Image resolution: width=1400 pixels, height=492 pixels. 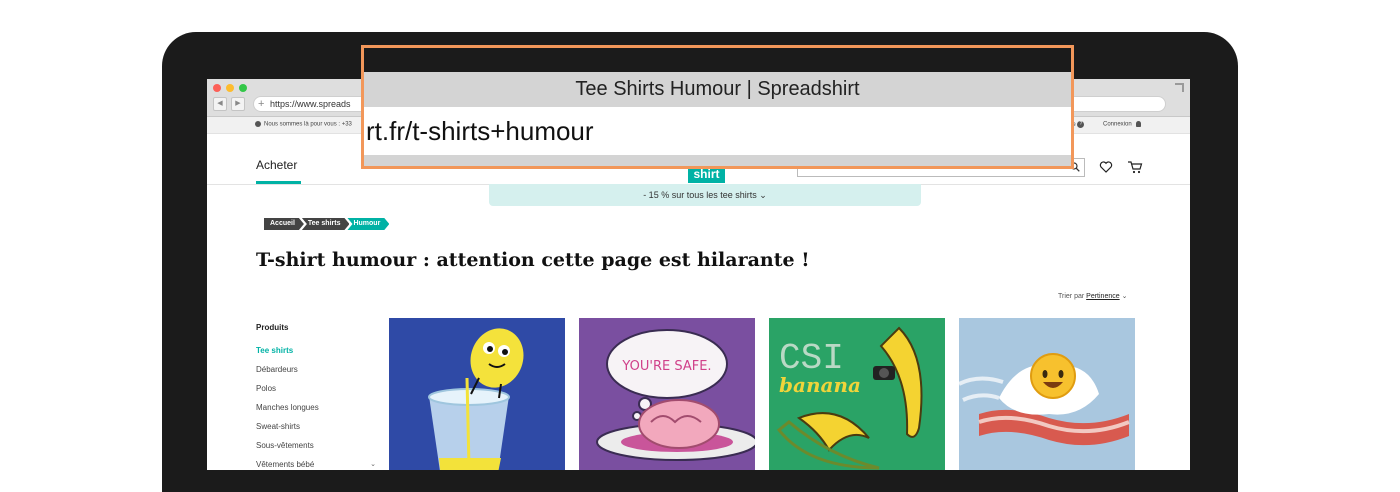 I want to click on sort-value: Pertinence, so click(x=1102, y=296).